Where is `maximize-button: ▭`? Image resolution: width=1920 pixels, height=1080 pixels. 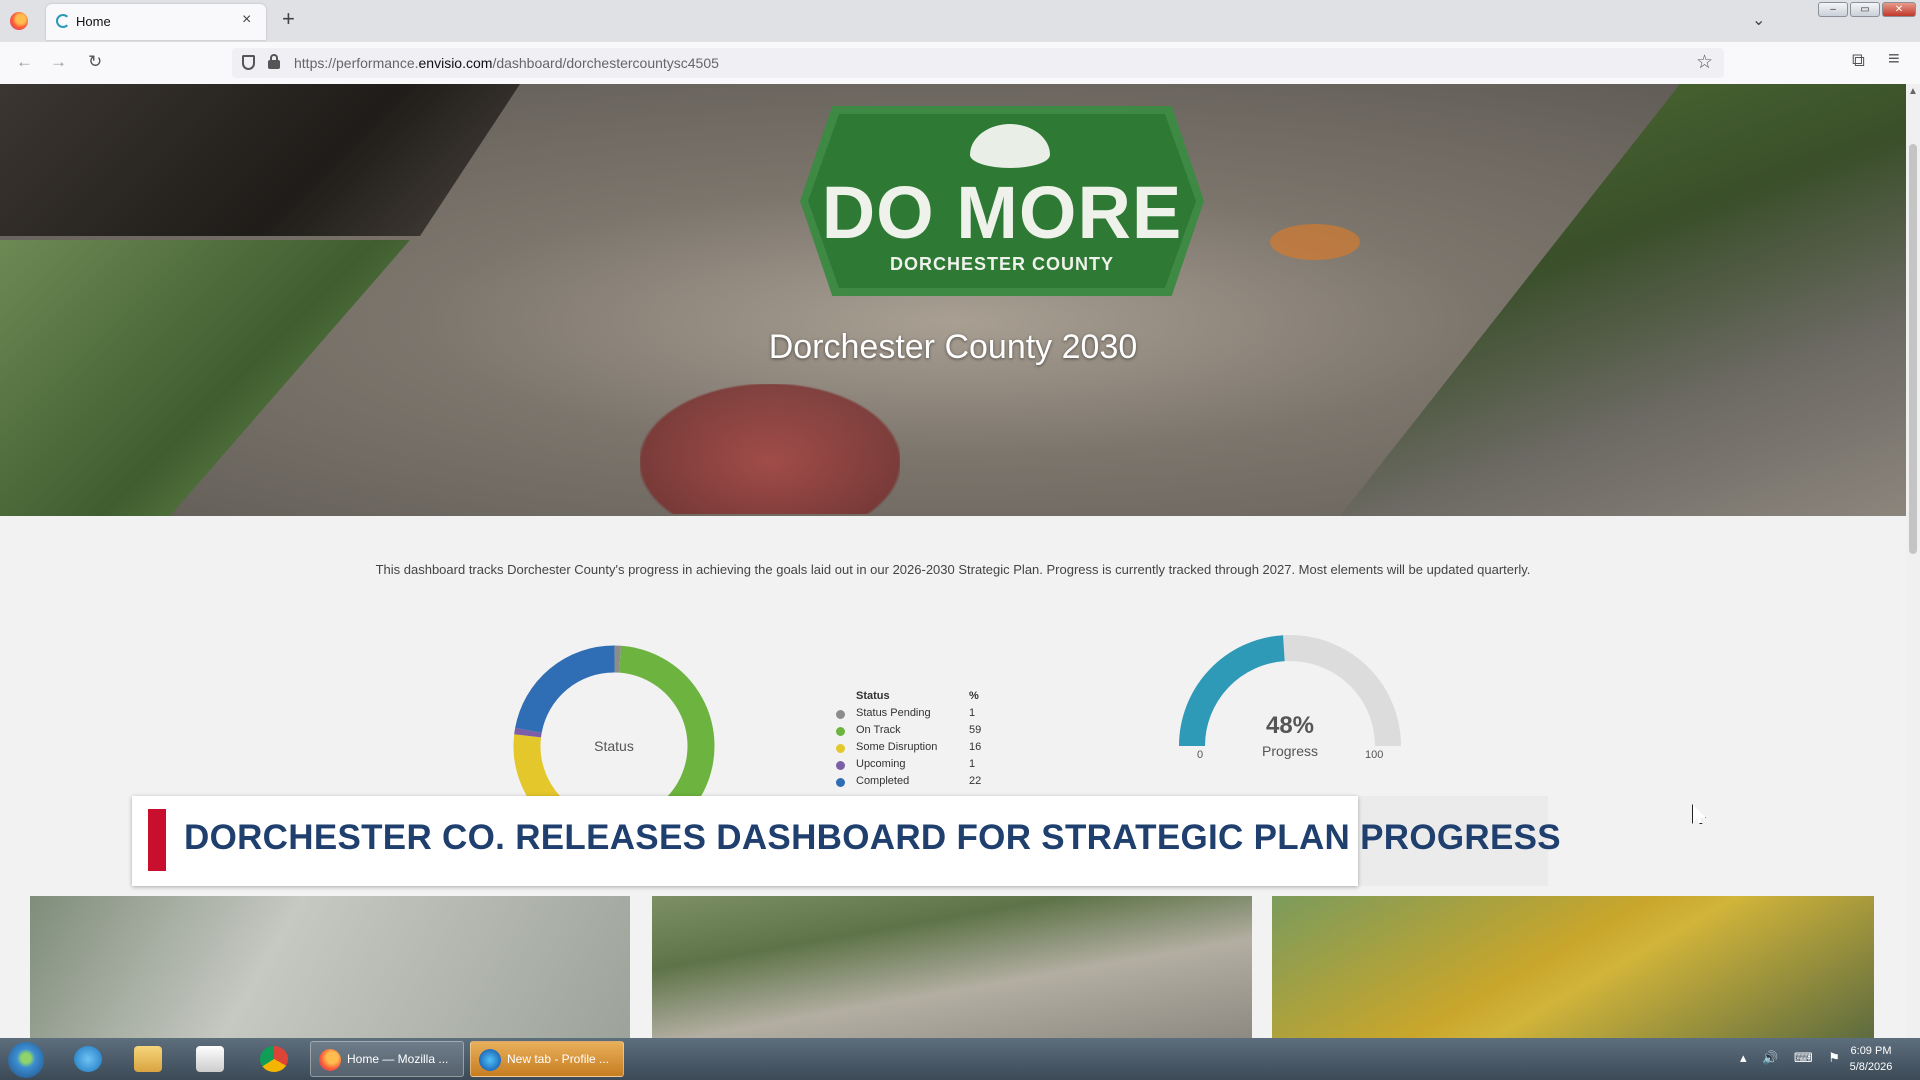
maximize-button: ▭ is located at coordinates (1865, 9).